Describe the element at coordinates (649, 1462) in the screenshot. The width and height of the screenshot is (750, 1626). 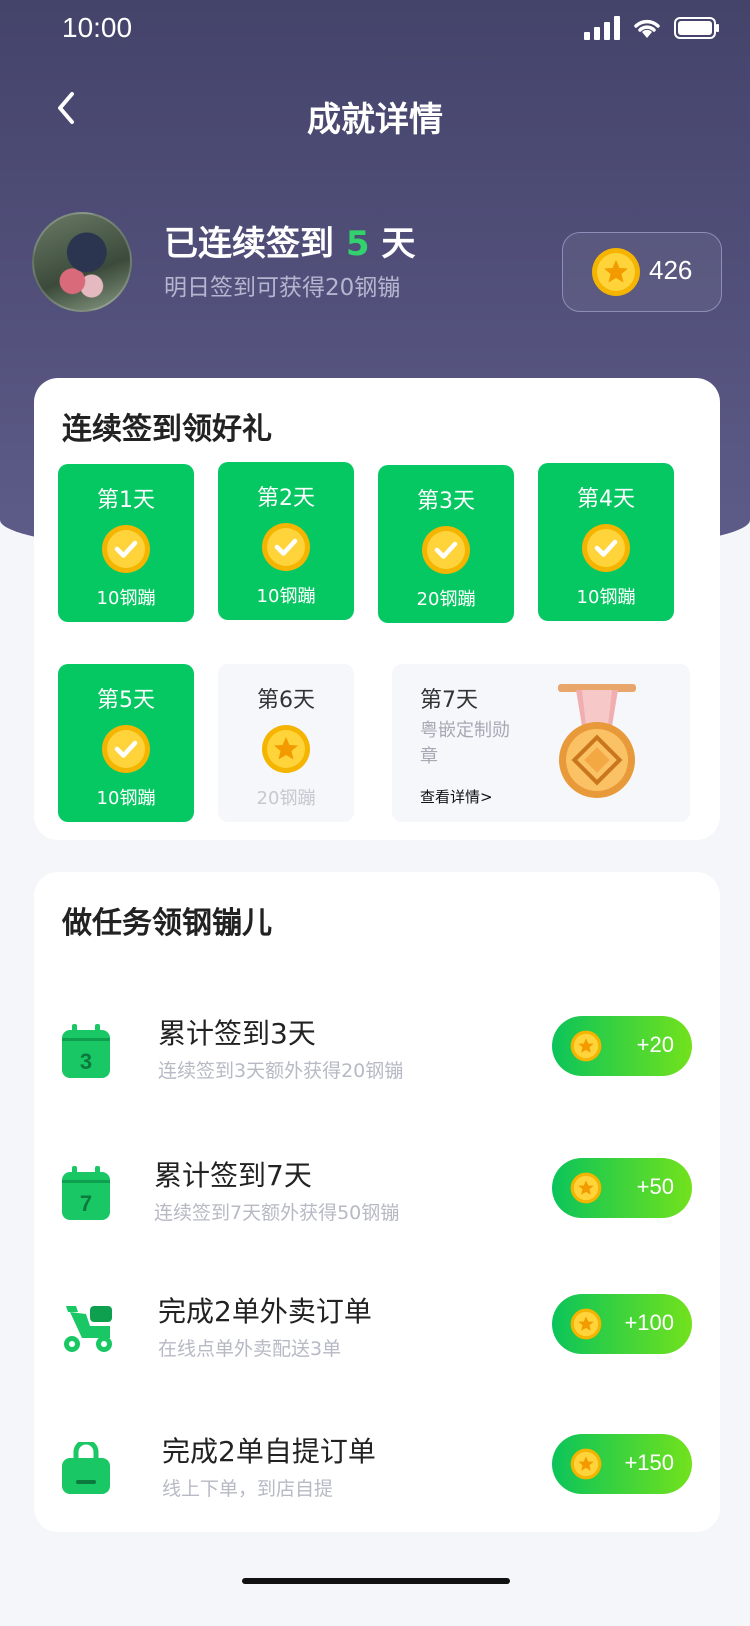
I see `reward-value: +150` at that location.